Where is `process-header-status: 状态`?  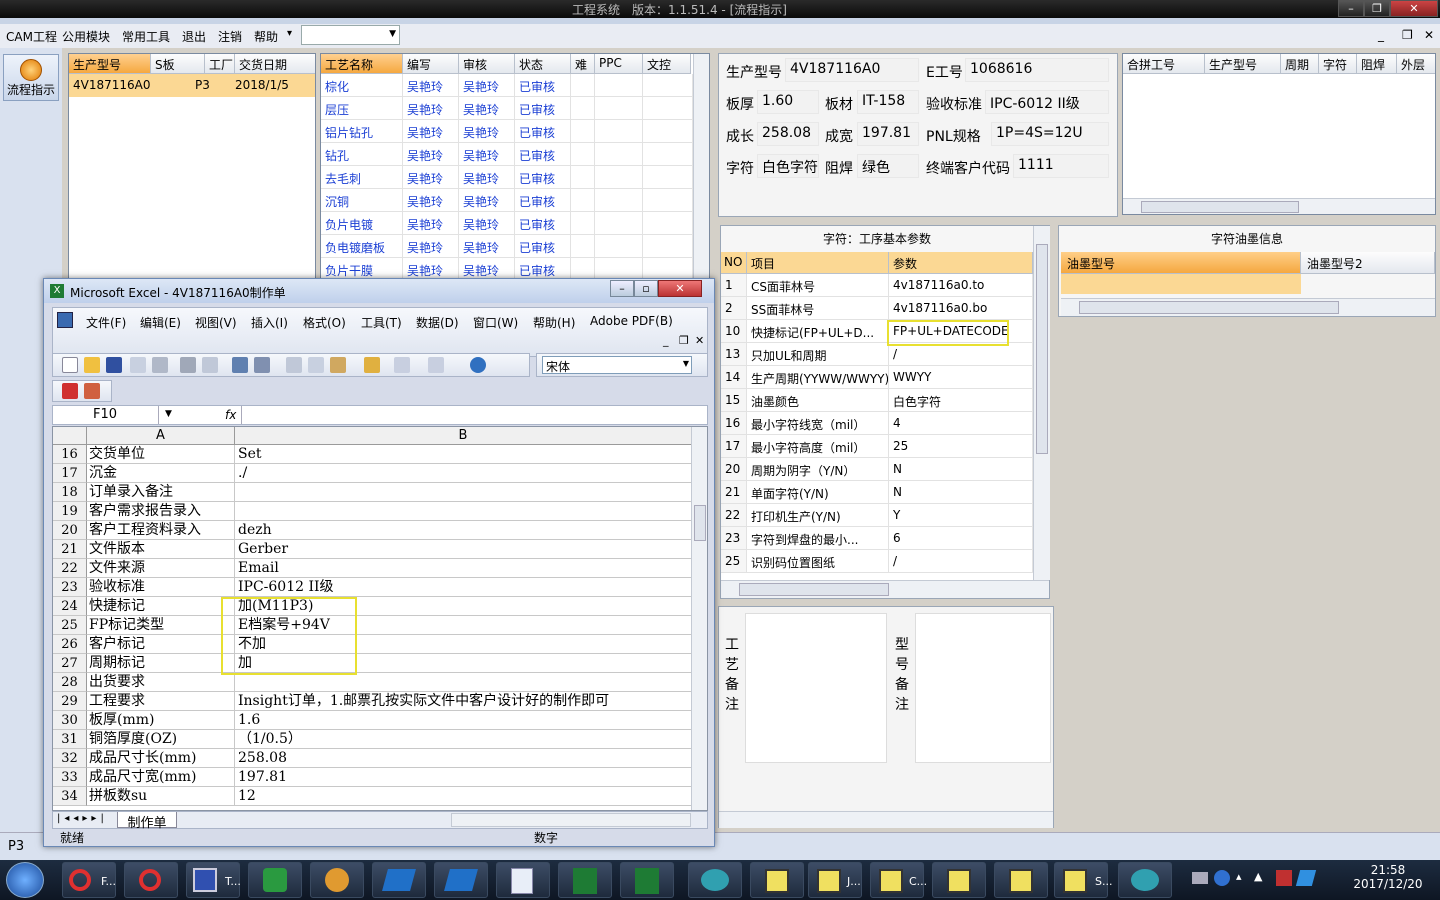
process-header-status: 状态 is located at coordinates (543, 64).